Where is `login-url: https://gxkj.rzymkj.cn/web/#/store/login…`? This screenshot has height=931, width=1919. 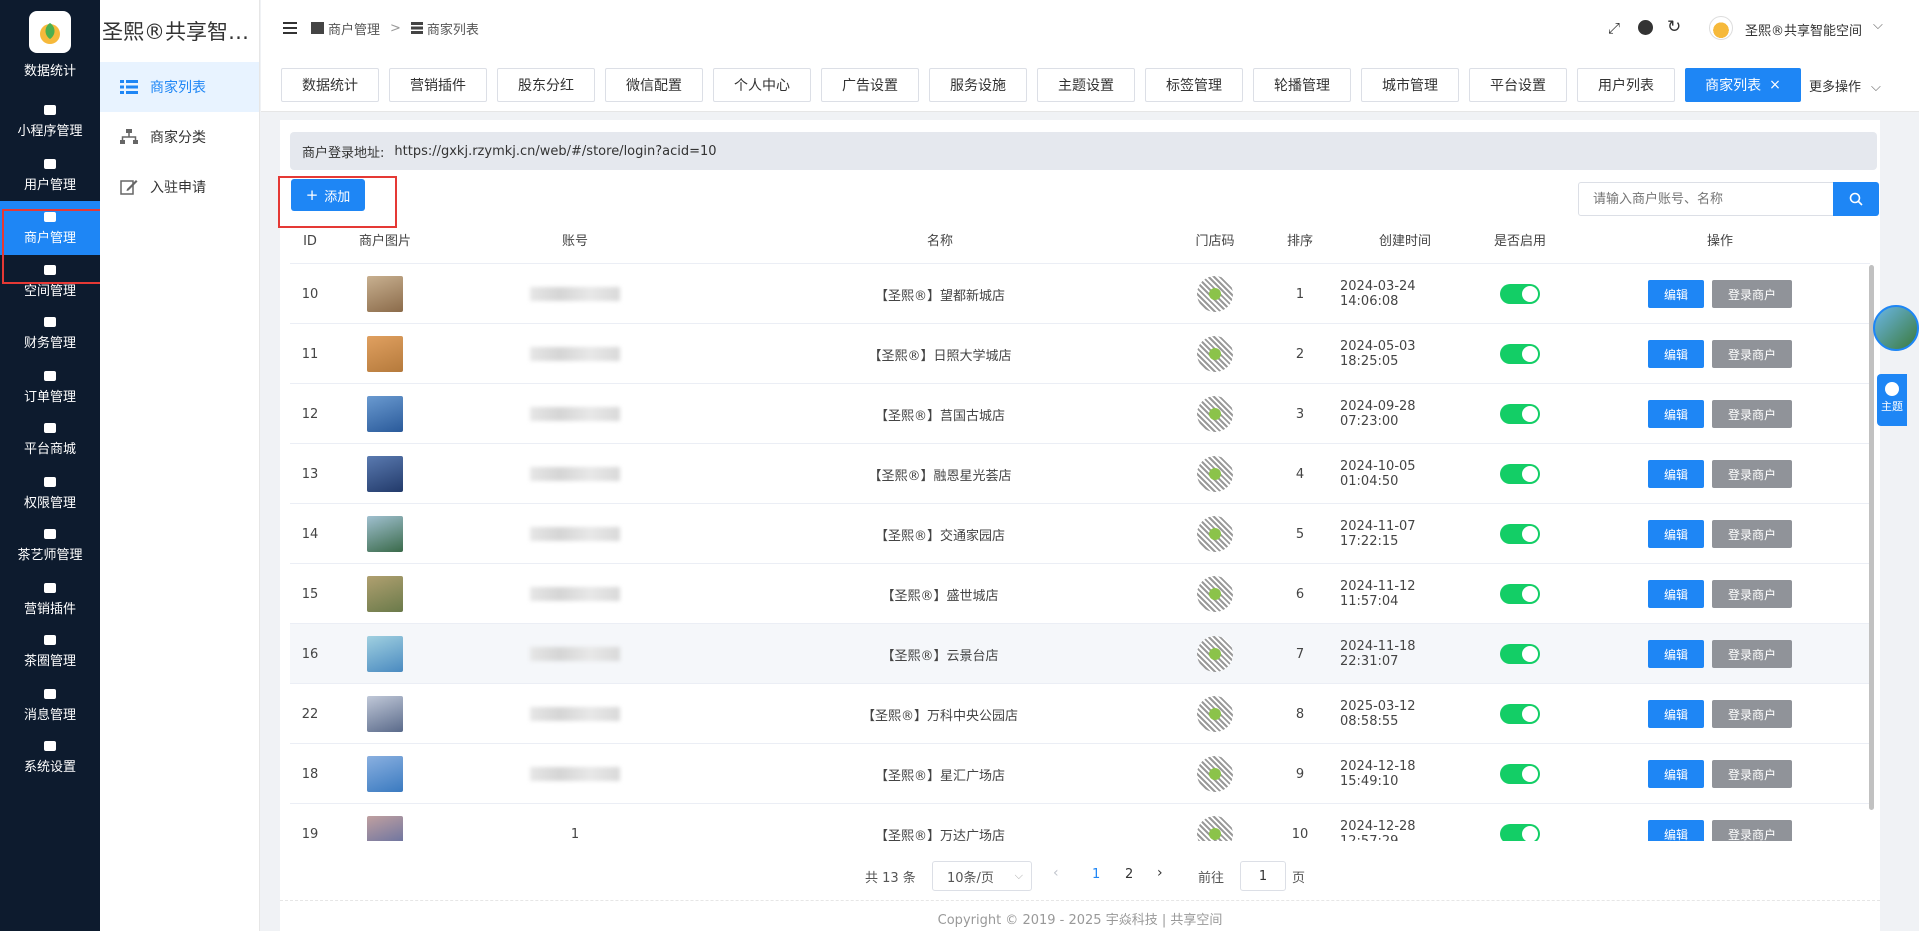
login-url: https://gxkj.rzymkj.cn/web/#/store/login… is located at coordinates (555, 151).